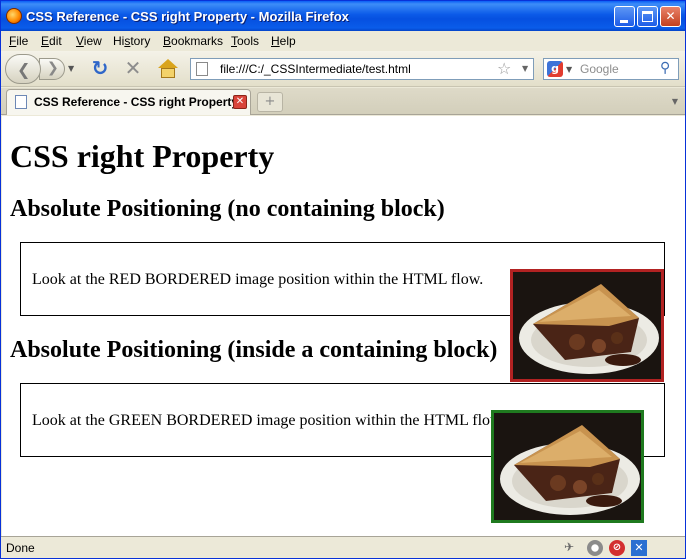 The image size is (686, 559). What do you see at coordinates (525, 68) in the screenshot?
I see `url-dropdown-icon: ▼` at bounding box center [525, 68].